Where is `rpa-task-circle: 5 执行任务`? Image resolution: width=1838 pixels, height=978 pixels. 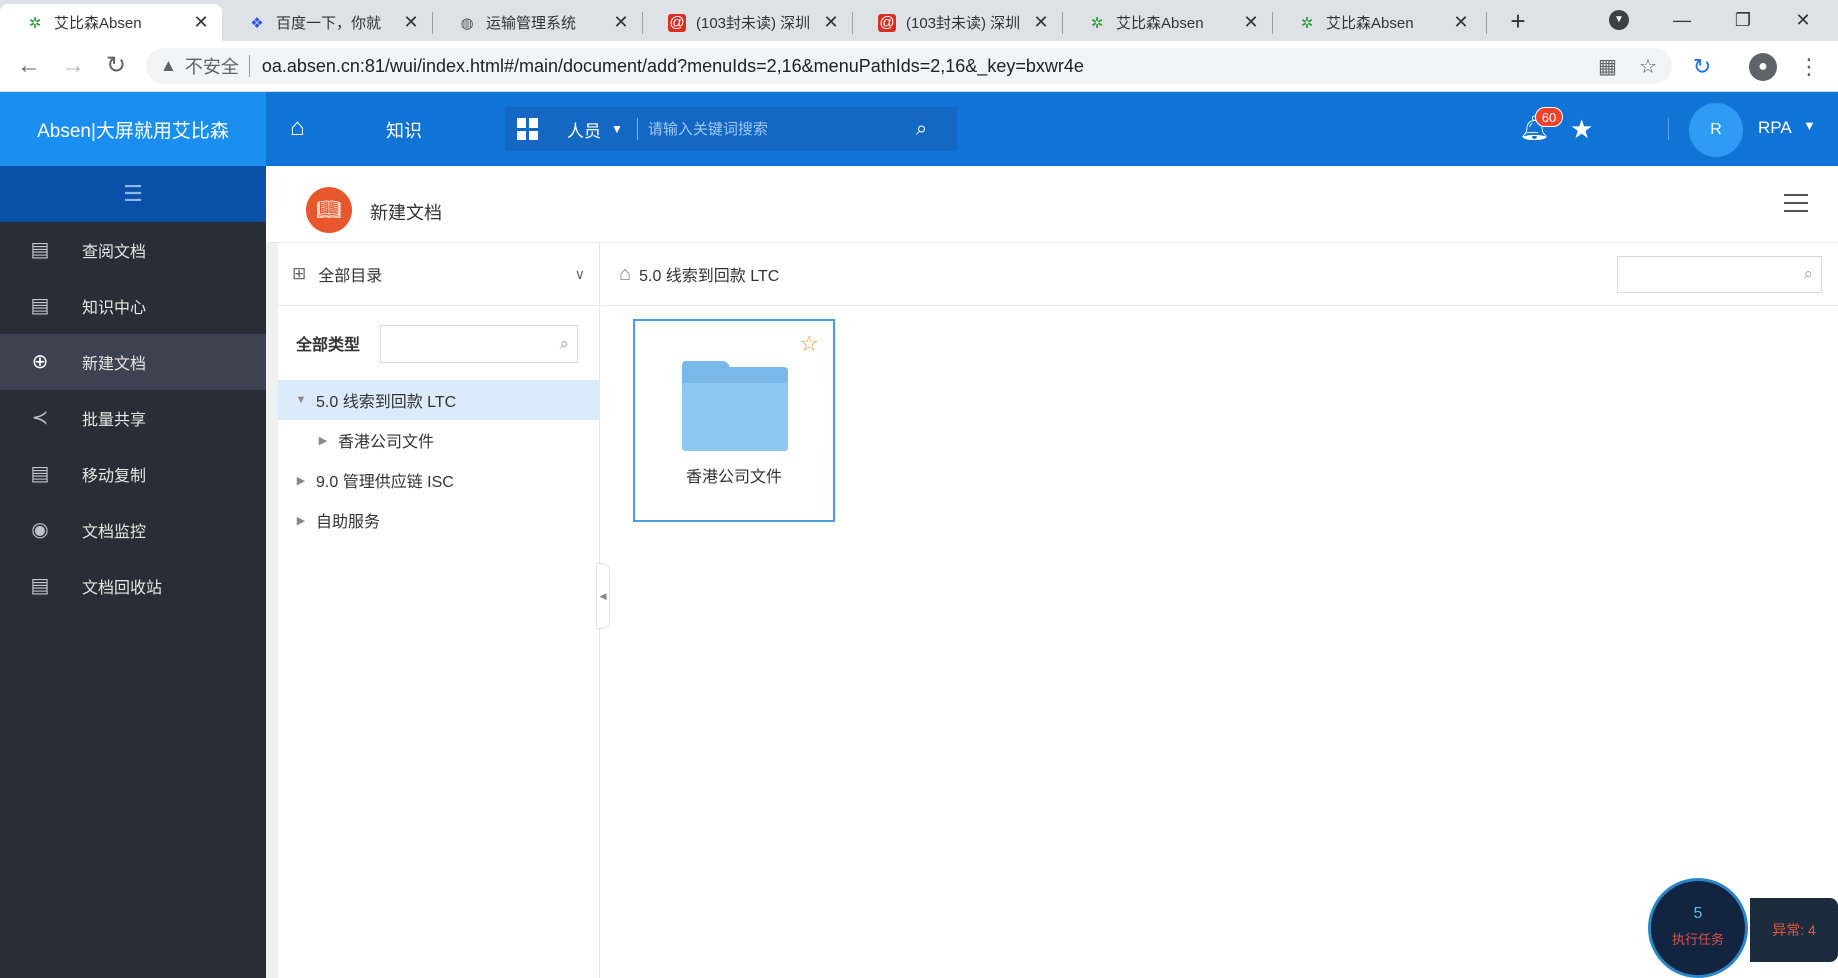
rpa-task-circle: 5 执行任务 is located at coordinates (1698, 928).